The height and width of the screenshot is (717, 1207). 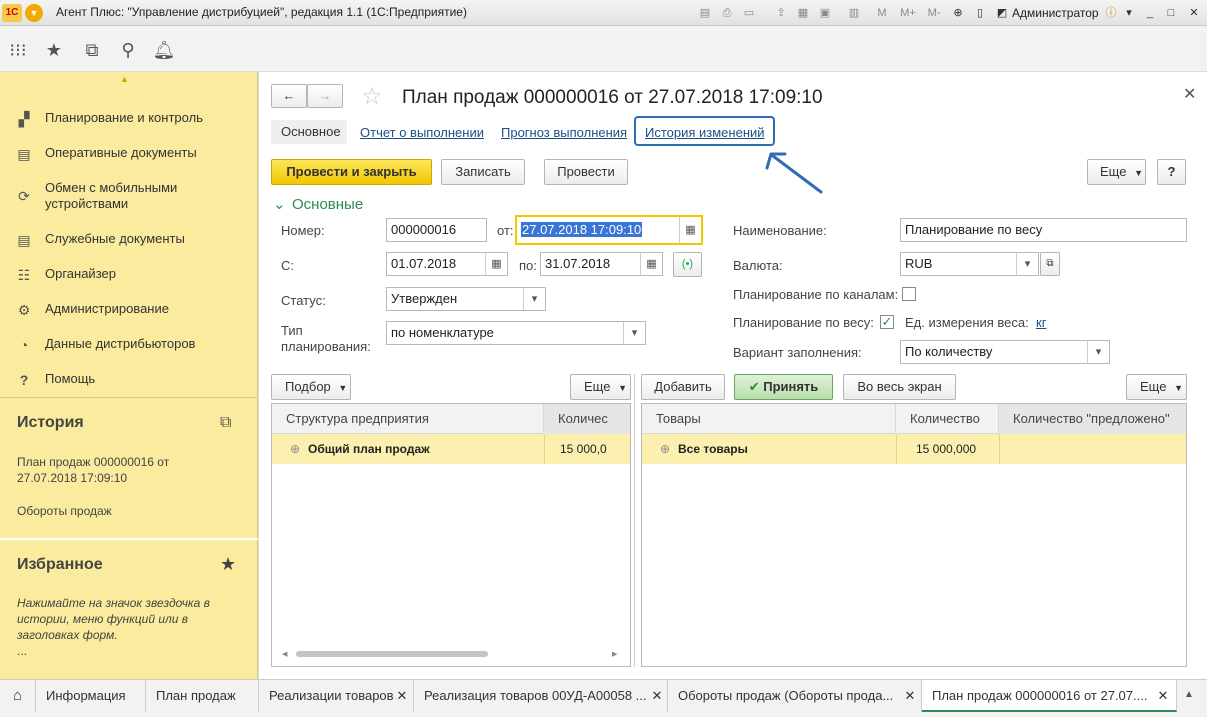 What do you see at coordinates (129, 316) in the screenshot?
I see `sidebar-item-administration: ⚙ Администрирование` at bounding box center [129, 316].